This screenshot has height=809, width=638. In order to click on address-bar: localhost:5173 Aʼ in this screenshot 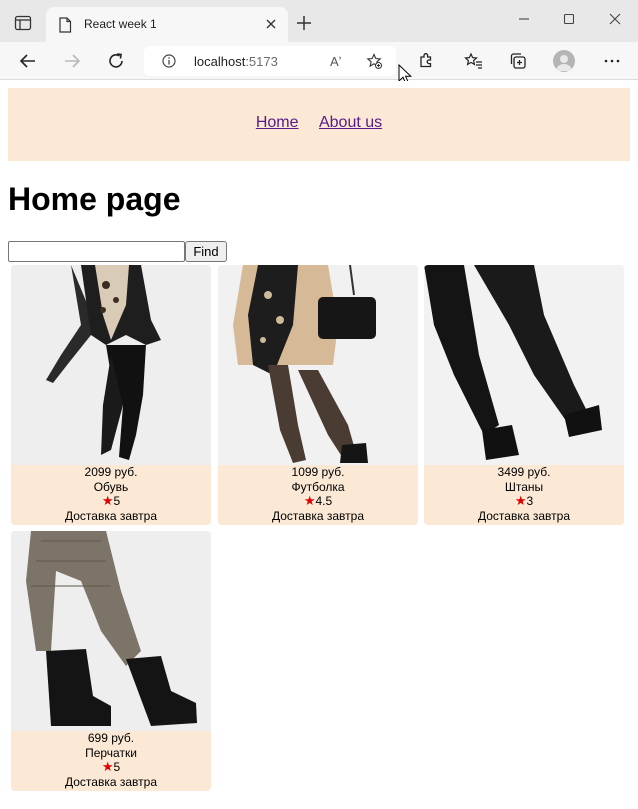, I will do `click(270, 61)`.